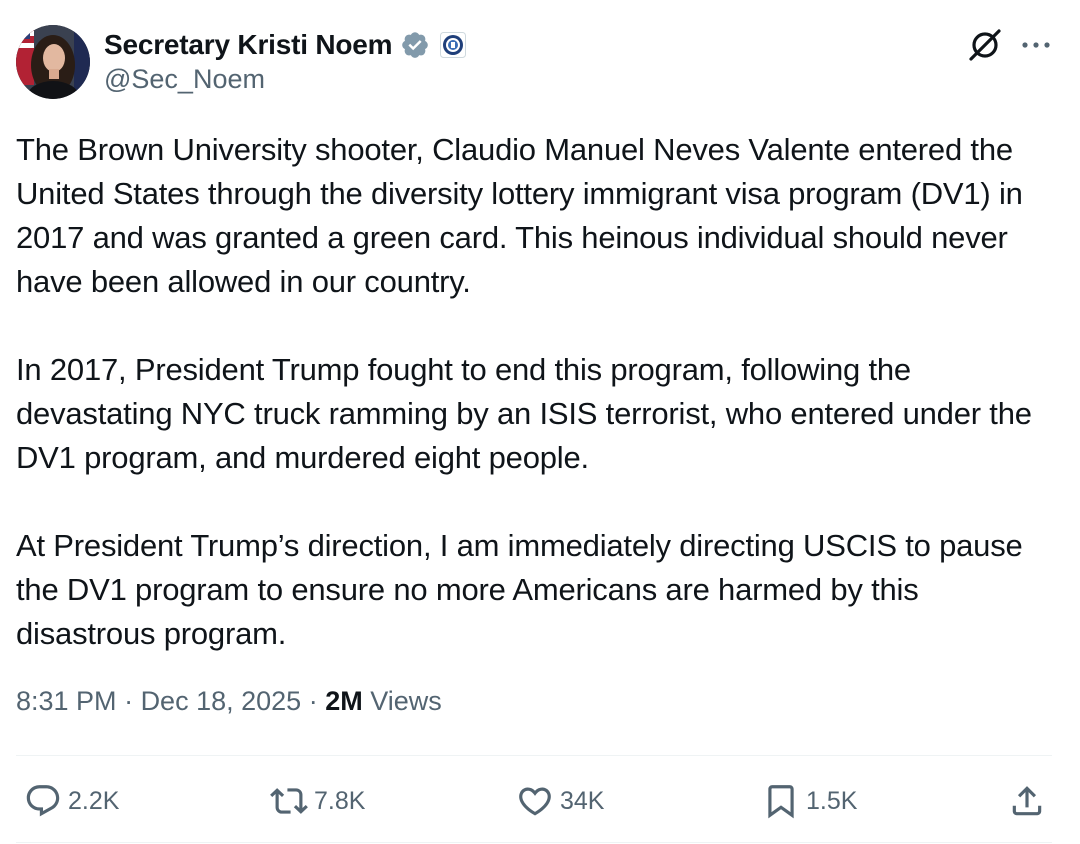  Describe the element at coordinates (221, 701) in the screenshot. I see `tweet-date: Dec 18, 2025` at that location.